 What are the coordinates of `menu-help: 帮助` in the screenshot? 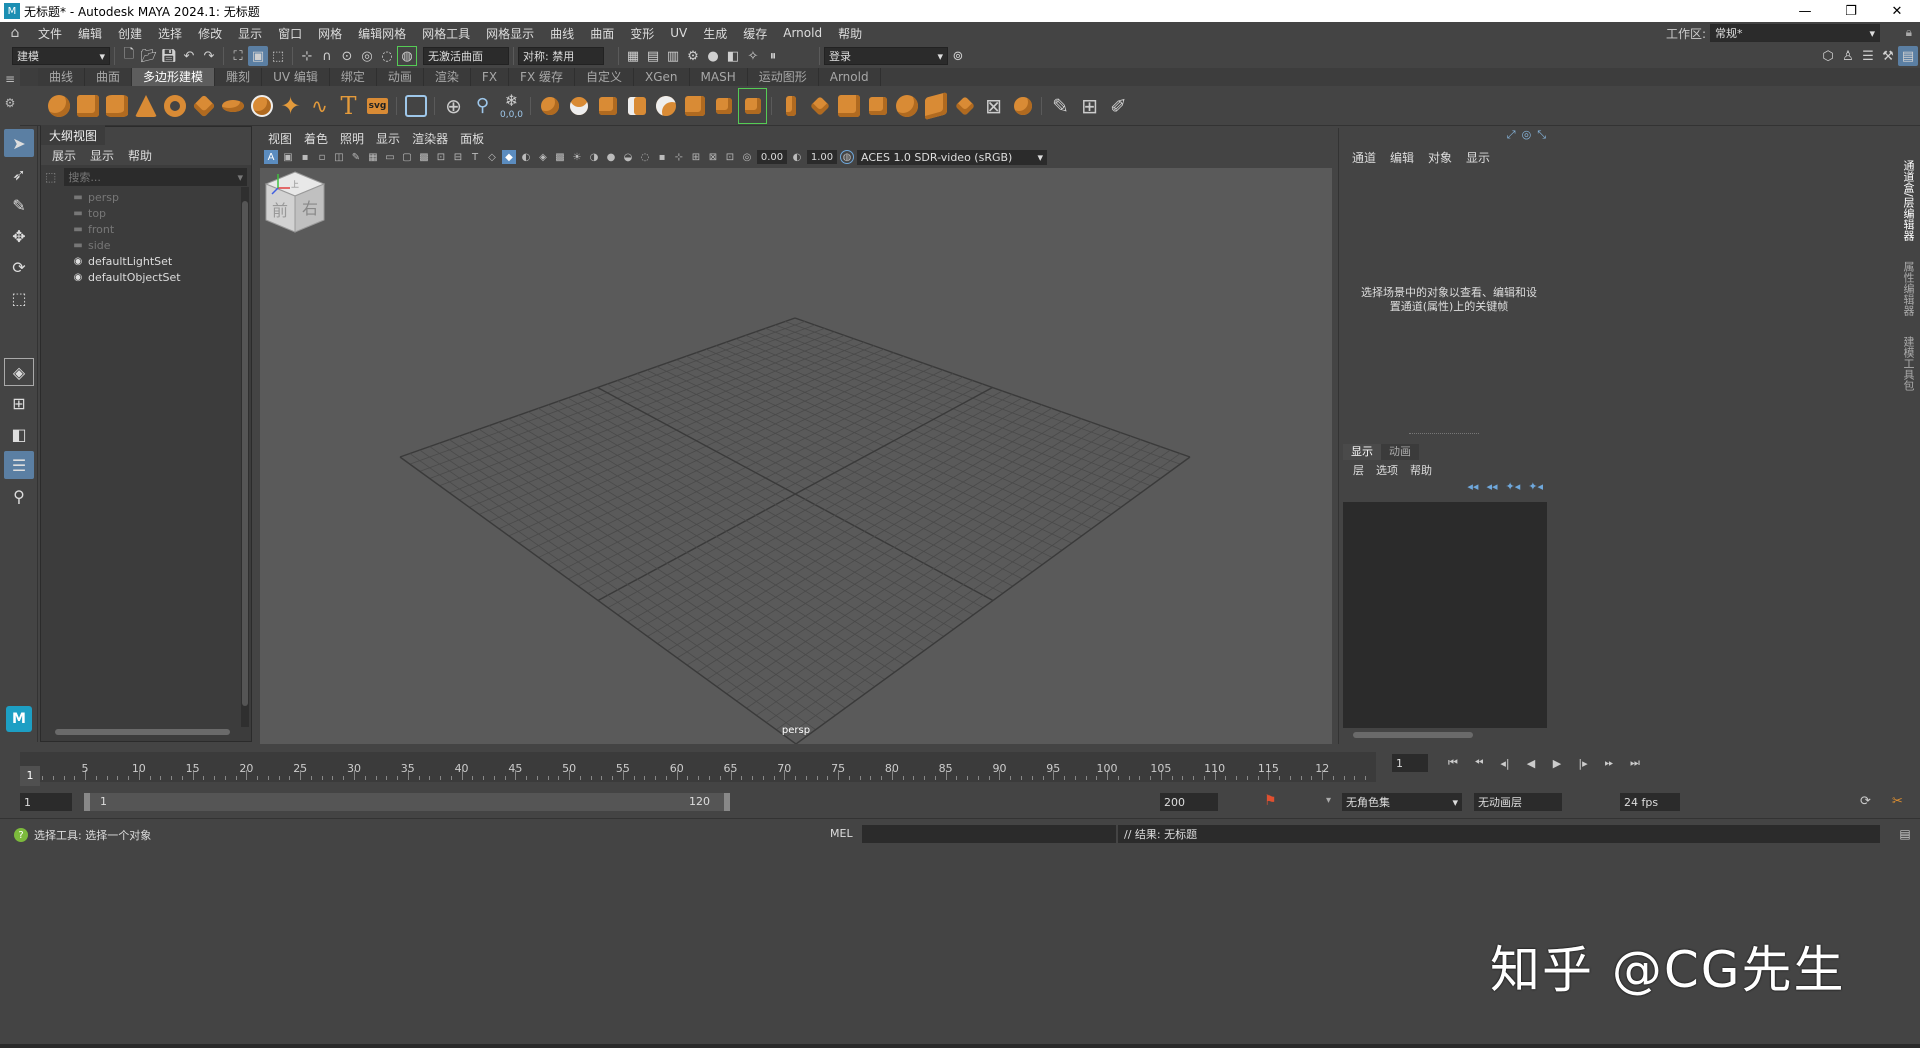 It's located at (850, 33).